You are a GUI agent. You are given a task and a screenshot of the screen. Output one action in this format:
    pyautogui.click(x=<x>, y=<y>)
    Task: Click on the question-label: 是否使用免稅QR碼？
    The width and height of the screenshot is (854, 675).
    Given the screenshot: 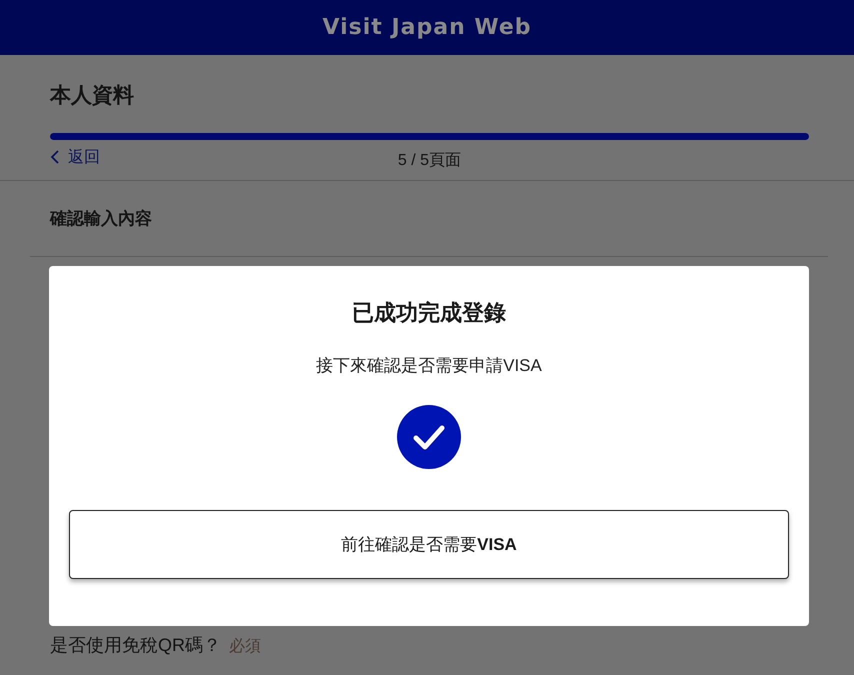 What is the action you would take?
    pyautogui.click(x=135, y=645)
    